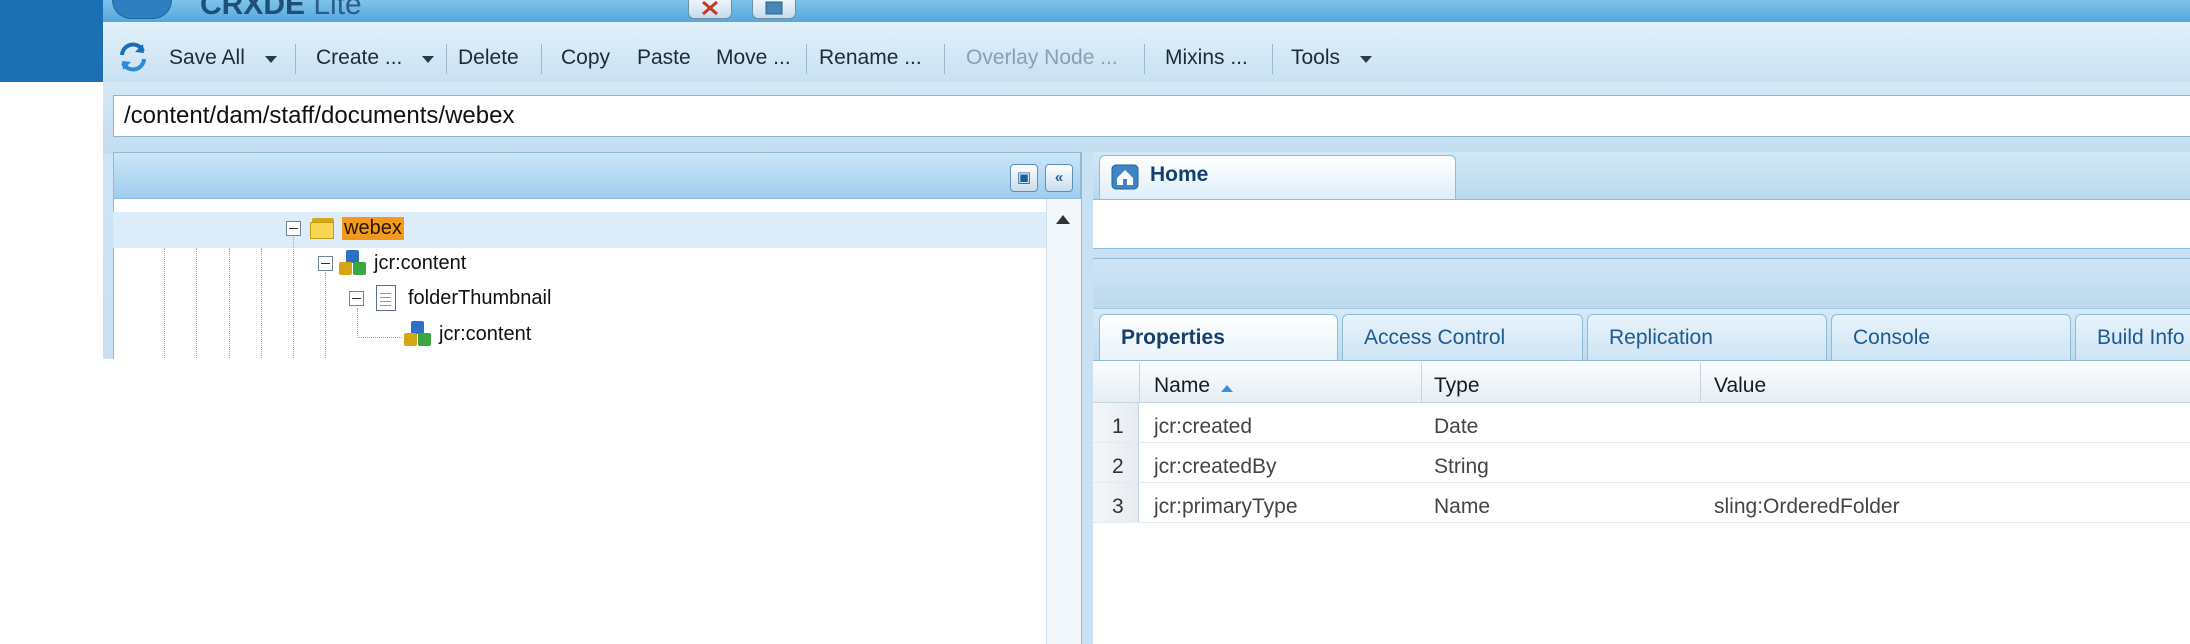 Image resolution: width=2190 pixels, height=644 pixels. Describe the element at coordinates (1456, 427) in the screenshot. I see `cell-type: Date` at that location.